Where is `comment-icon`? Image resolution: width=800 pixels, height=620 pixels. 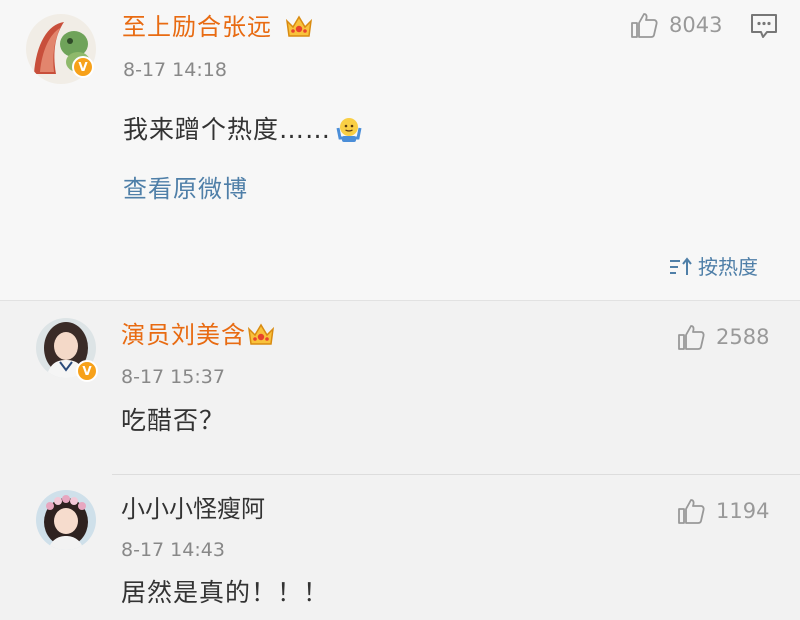
comment-icon is located at coordinates (764, 26).